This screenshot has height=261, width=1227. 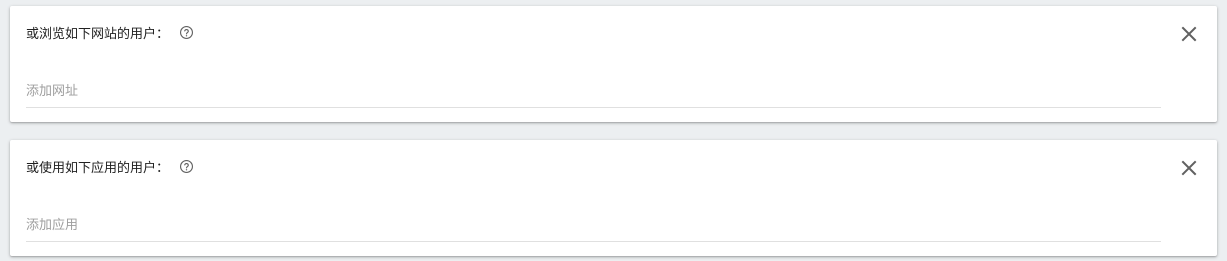 I want to click on add-url-field, so click(x=593, y=92).